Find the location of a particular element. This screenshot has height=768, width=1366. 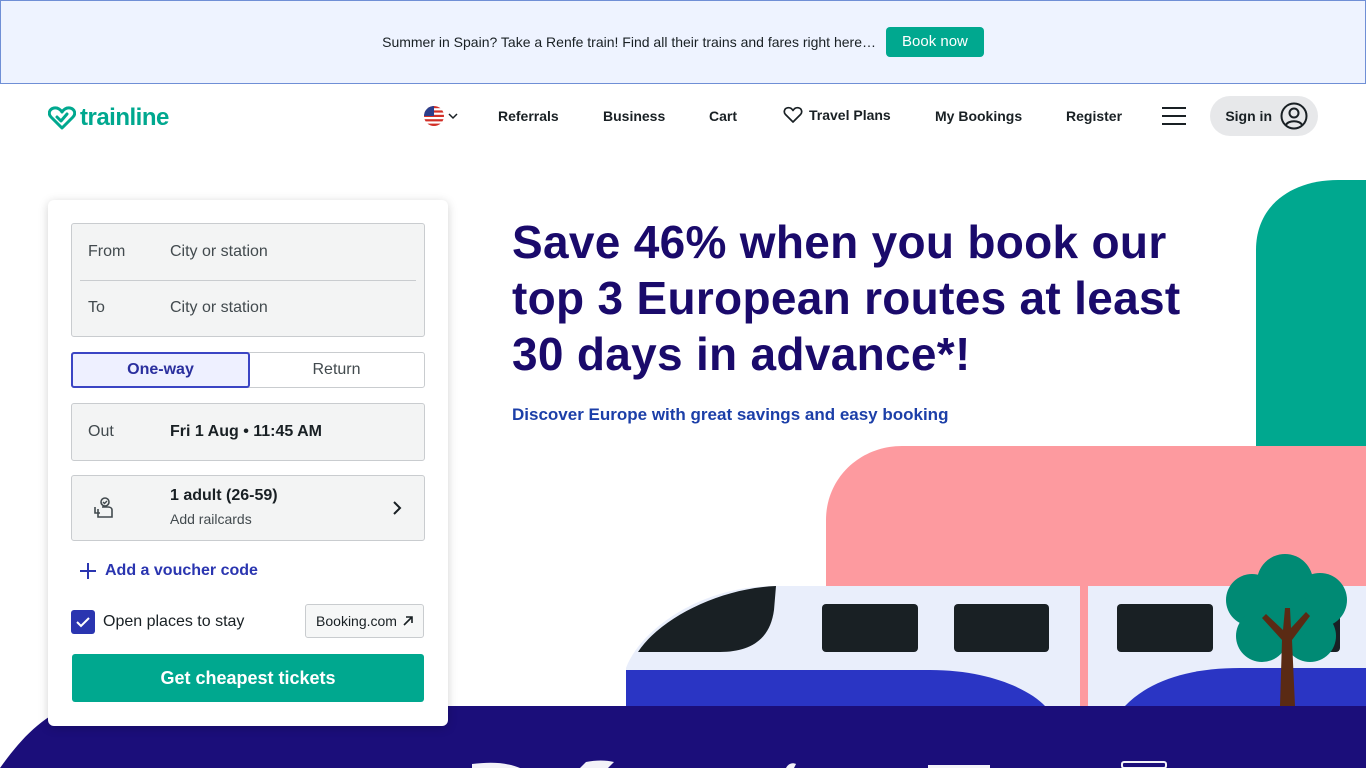

hamburger-menu-icon is located at coordinates (1174, 116).